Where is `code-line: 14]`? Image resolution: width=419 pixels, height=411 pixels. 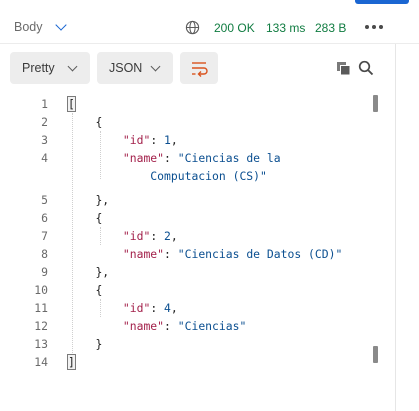 code-line: 14] is located at coordinates (209, 362).